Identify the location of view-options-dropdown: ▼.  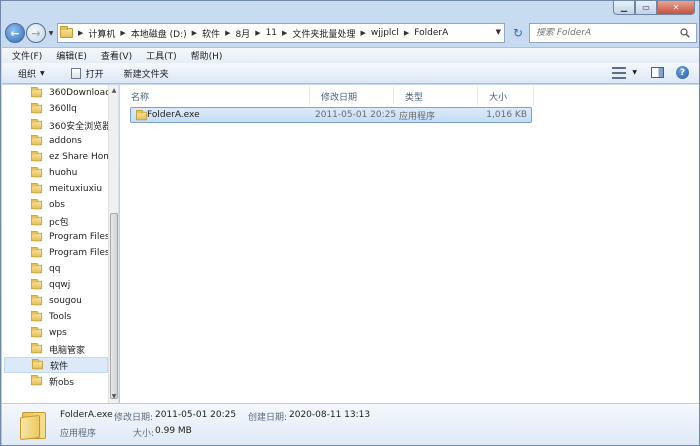
(634, 72).